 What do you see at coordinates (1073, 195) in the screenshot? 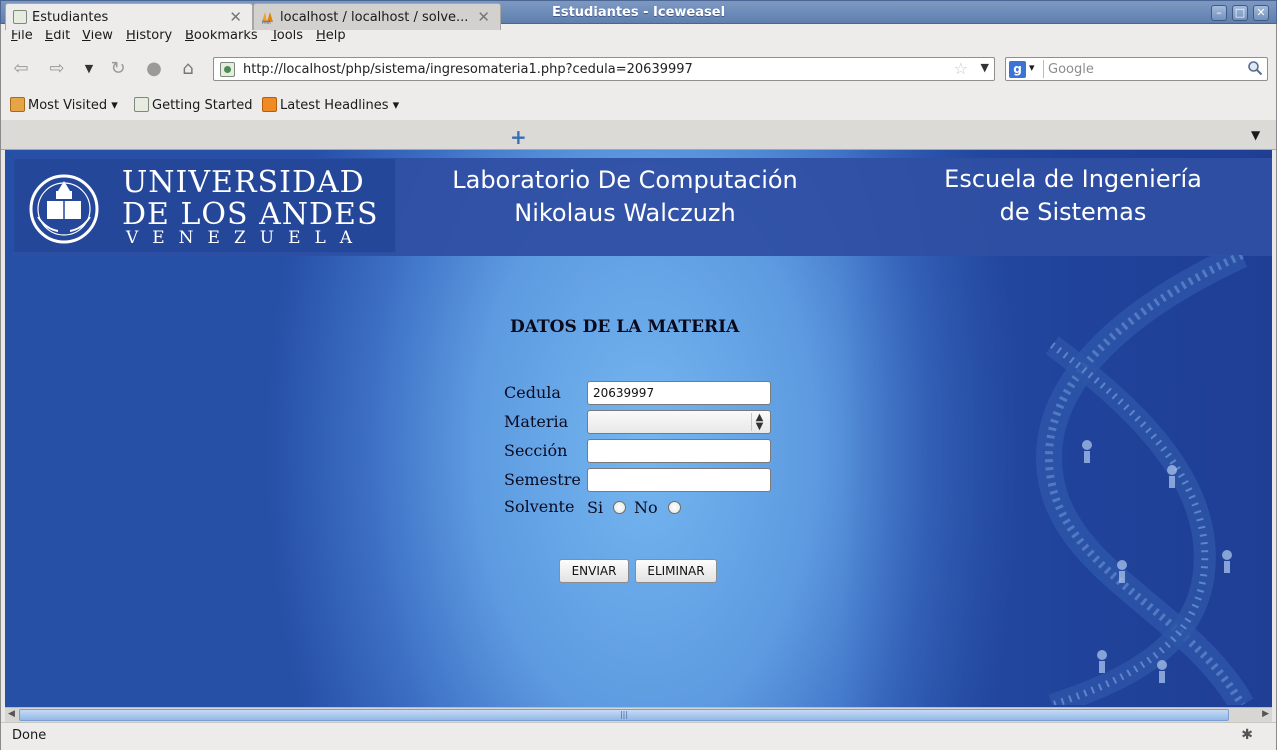
I see `header-school-title: Escuela de Ingeniería de Sistemas` at bounding box center [1073, 195].